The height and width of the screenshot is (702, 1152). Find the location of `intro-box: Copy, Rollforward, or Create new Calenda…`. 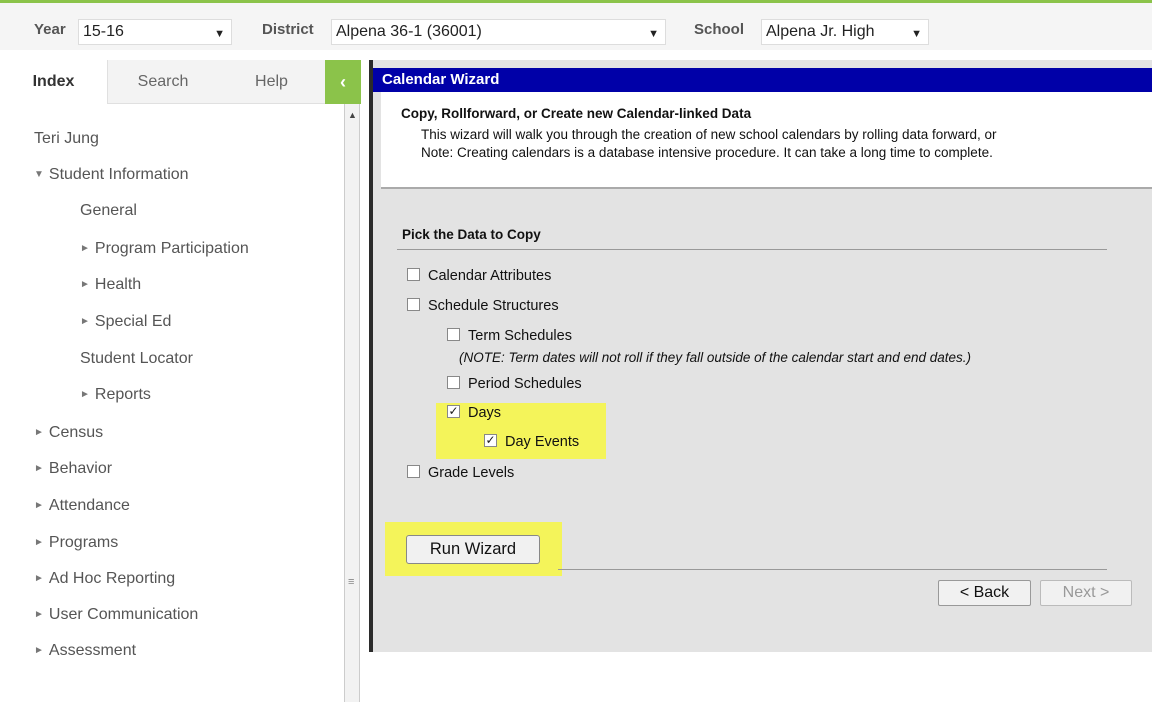

intro-box: Copy, Rollforward, or Create new Calenda… is located at coordinates (766, 140).